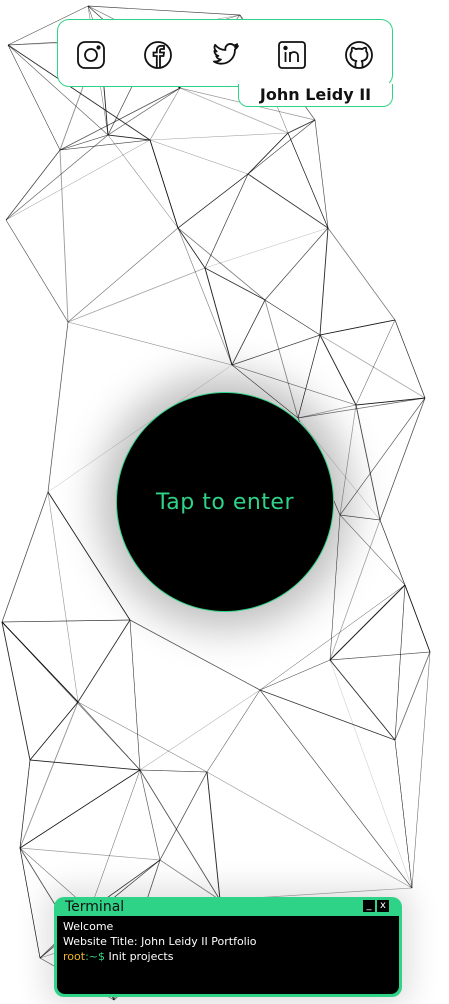 The width and height of the screenshot is (449, 1004). I want to click on twitter-icon, so click(225, 55).